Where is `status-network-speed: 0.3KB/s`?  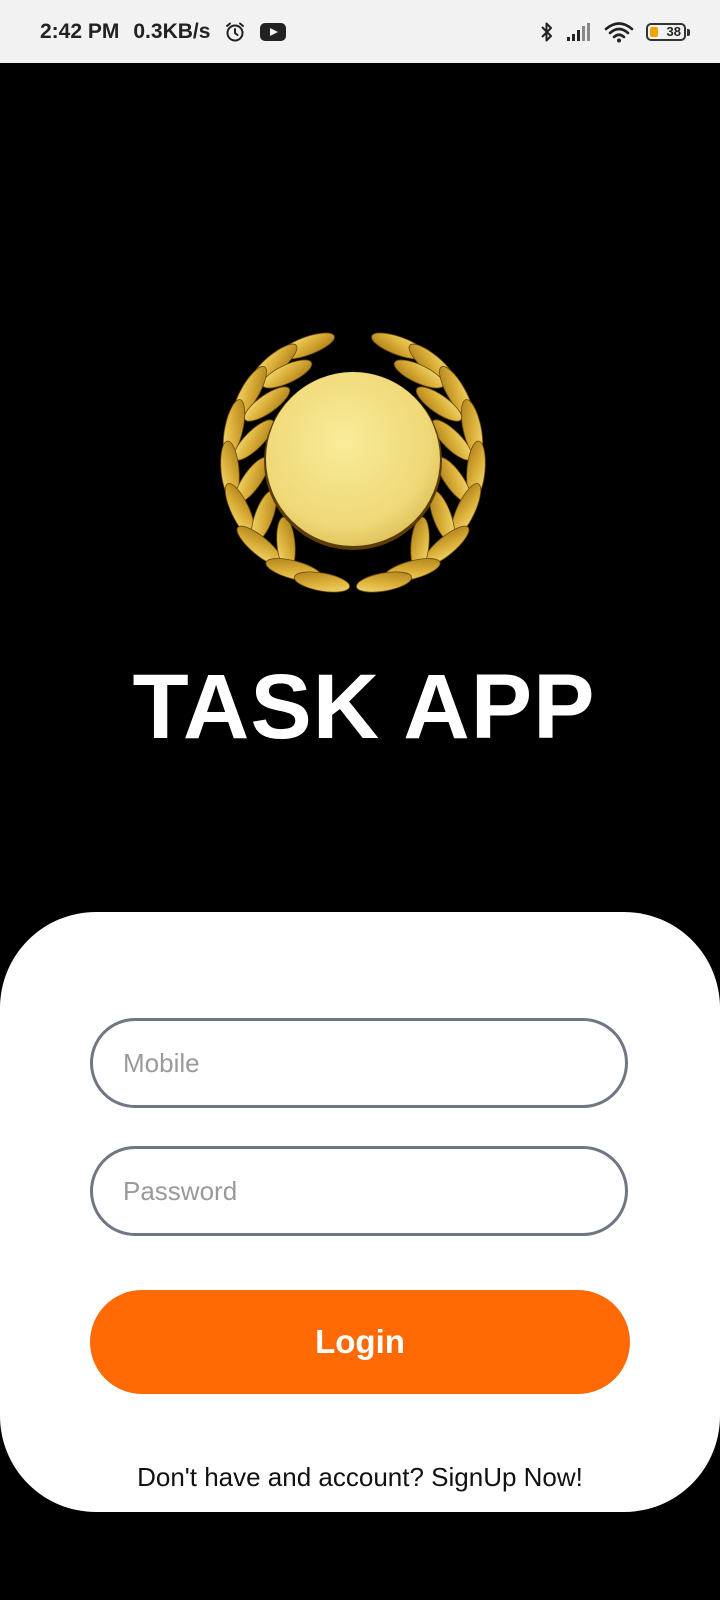
status-network-speed: 0.3KB/s is located at coordinates (172, 31).